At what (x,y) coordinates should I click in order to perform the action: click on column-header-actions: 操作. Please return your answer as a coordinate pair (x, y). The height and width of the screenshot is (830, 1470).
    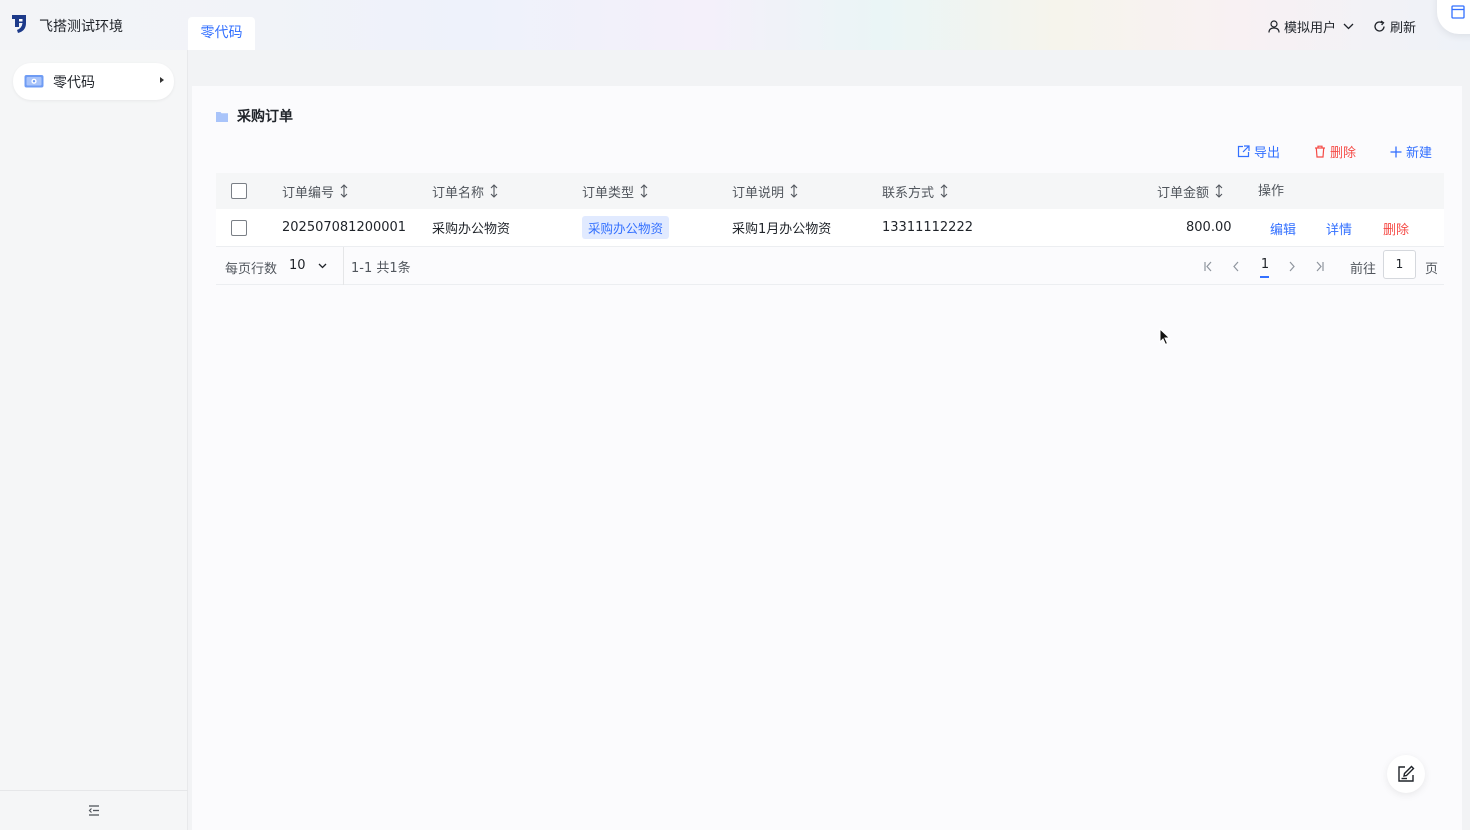
    Looking at the image, I should click on (1271, 191).